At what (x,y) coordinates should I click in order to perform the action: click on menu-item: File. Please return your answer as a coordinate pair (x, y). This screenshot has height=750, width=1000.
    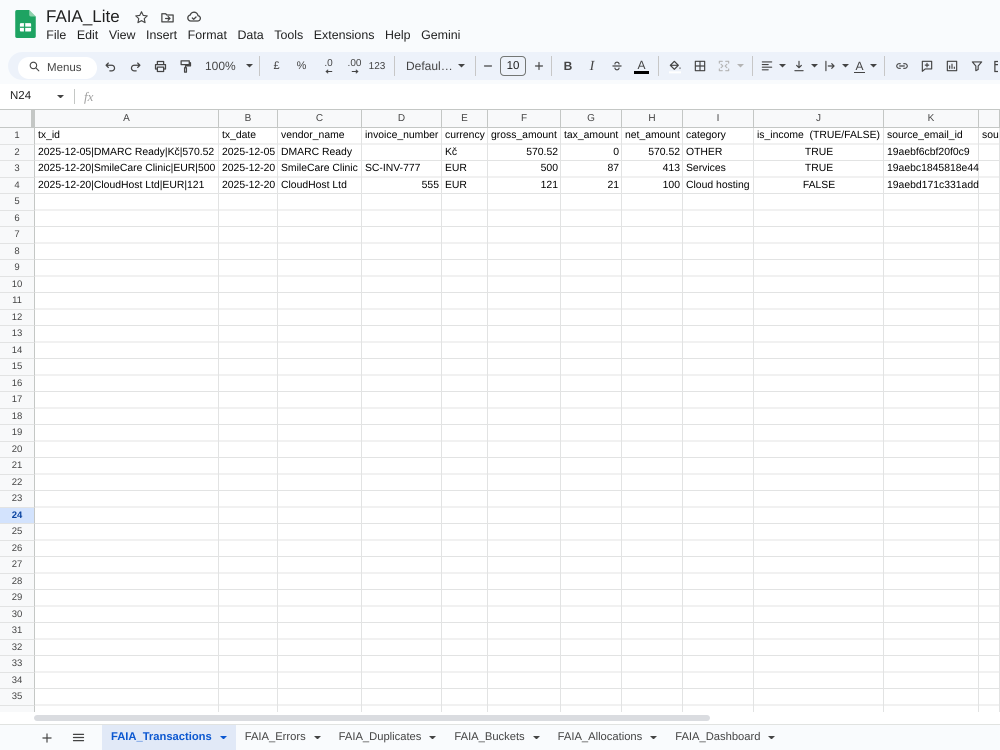
    Looking at the image, I should click on (56, 35).